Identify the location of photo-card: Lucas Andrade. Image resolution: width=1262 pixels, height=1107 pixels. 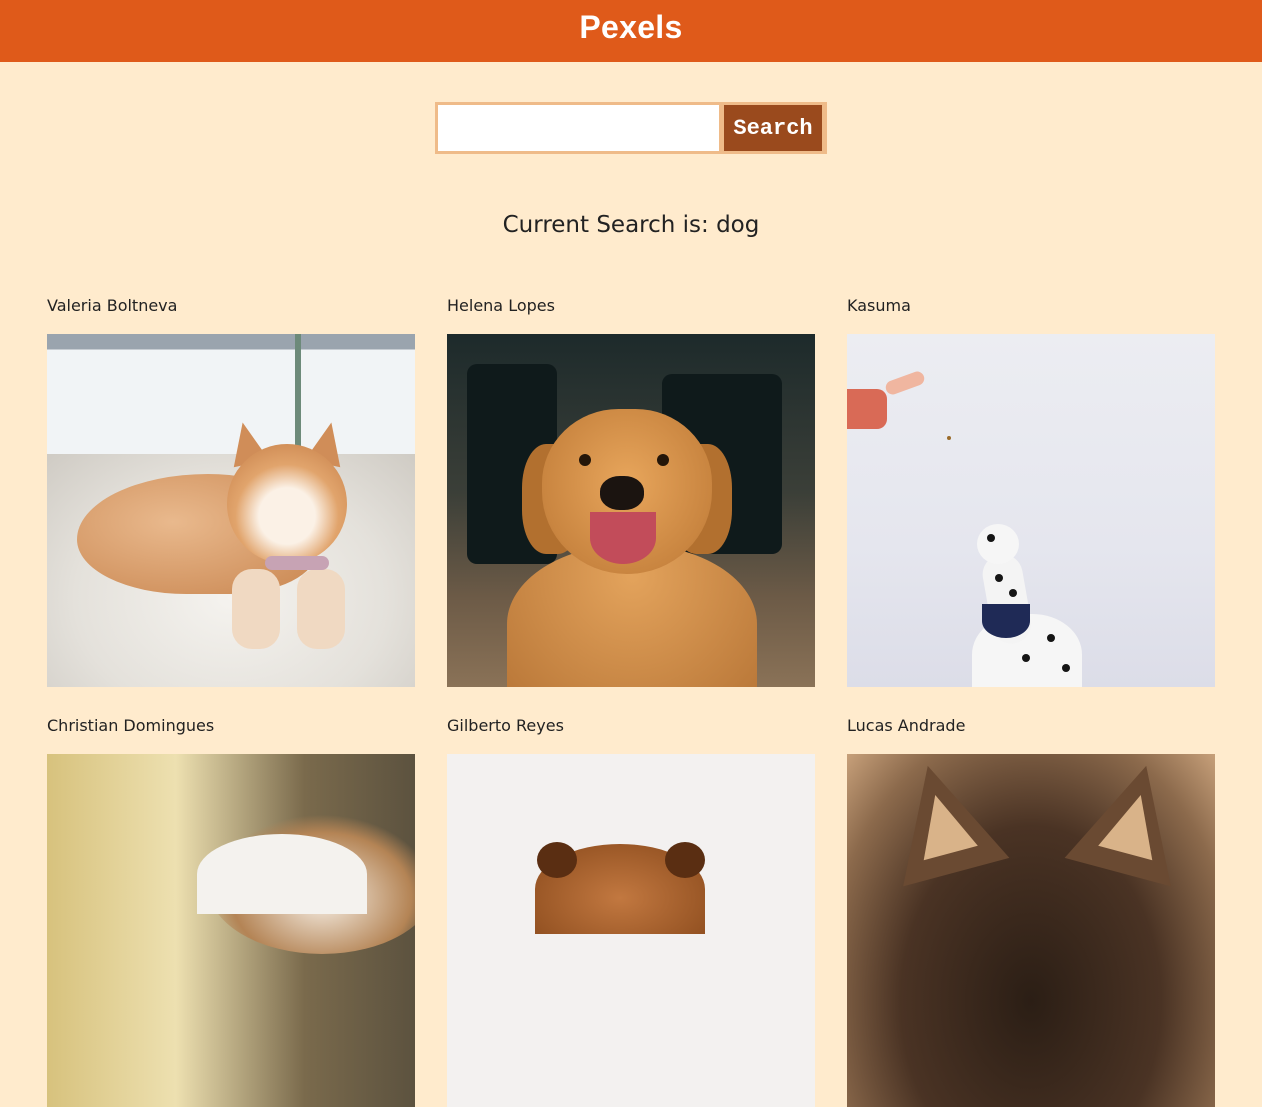
(1031, 911).